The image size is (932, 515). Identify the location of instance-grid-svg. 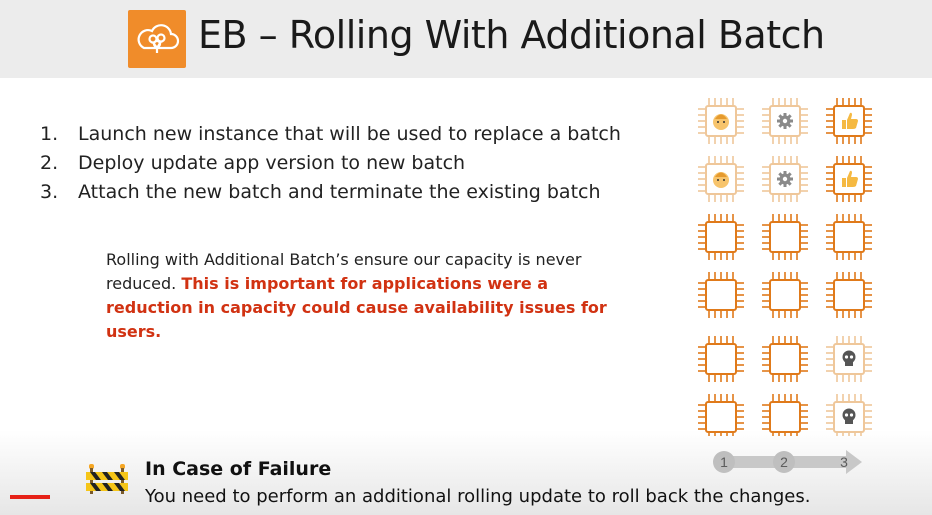
(785, 269).